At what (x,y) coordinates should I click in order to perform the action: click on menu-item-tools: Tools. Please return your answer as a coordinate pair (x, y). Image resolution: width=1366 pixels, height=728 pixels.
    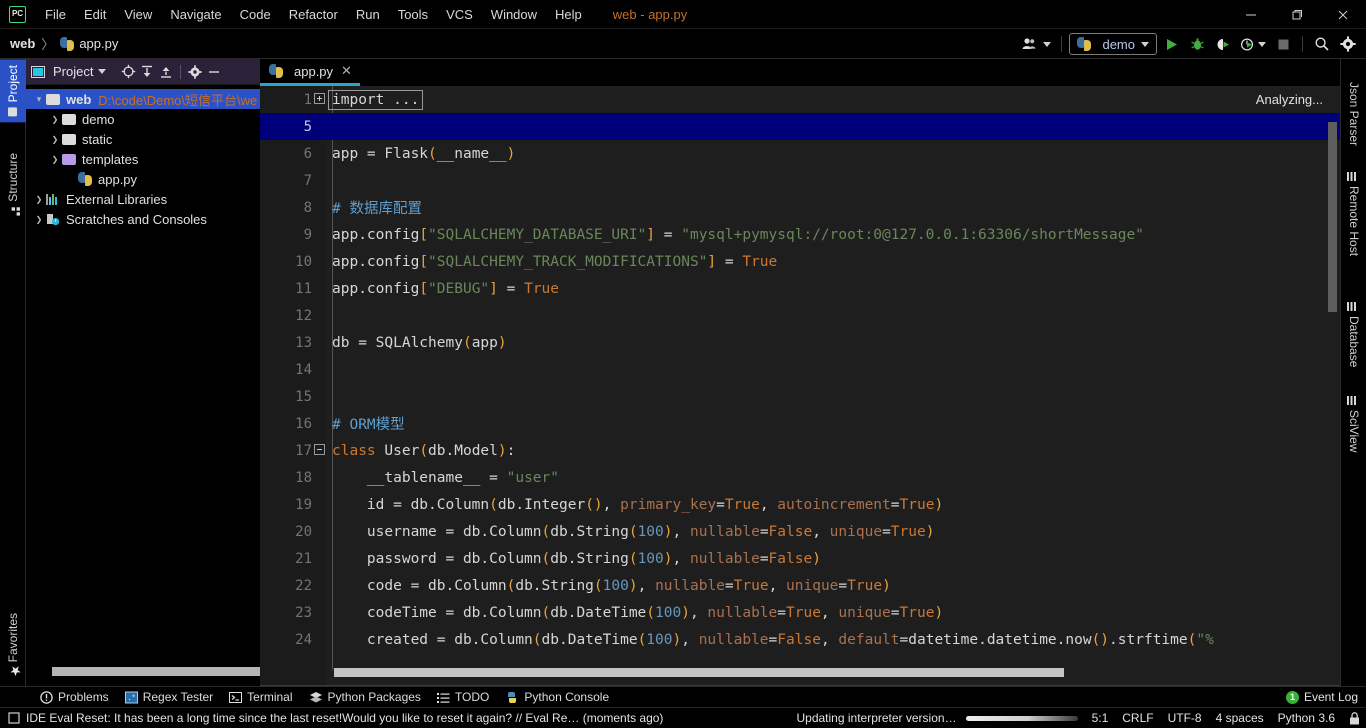
    Looking at the image, I should click on (413, 14).